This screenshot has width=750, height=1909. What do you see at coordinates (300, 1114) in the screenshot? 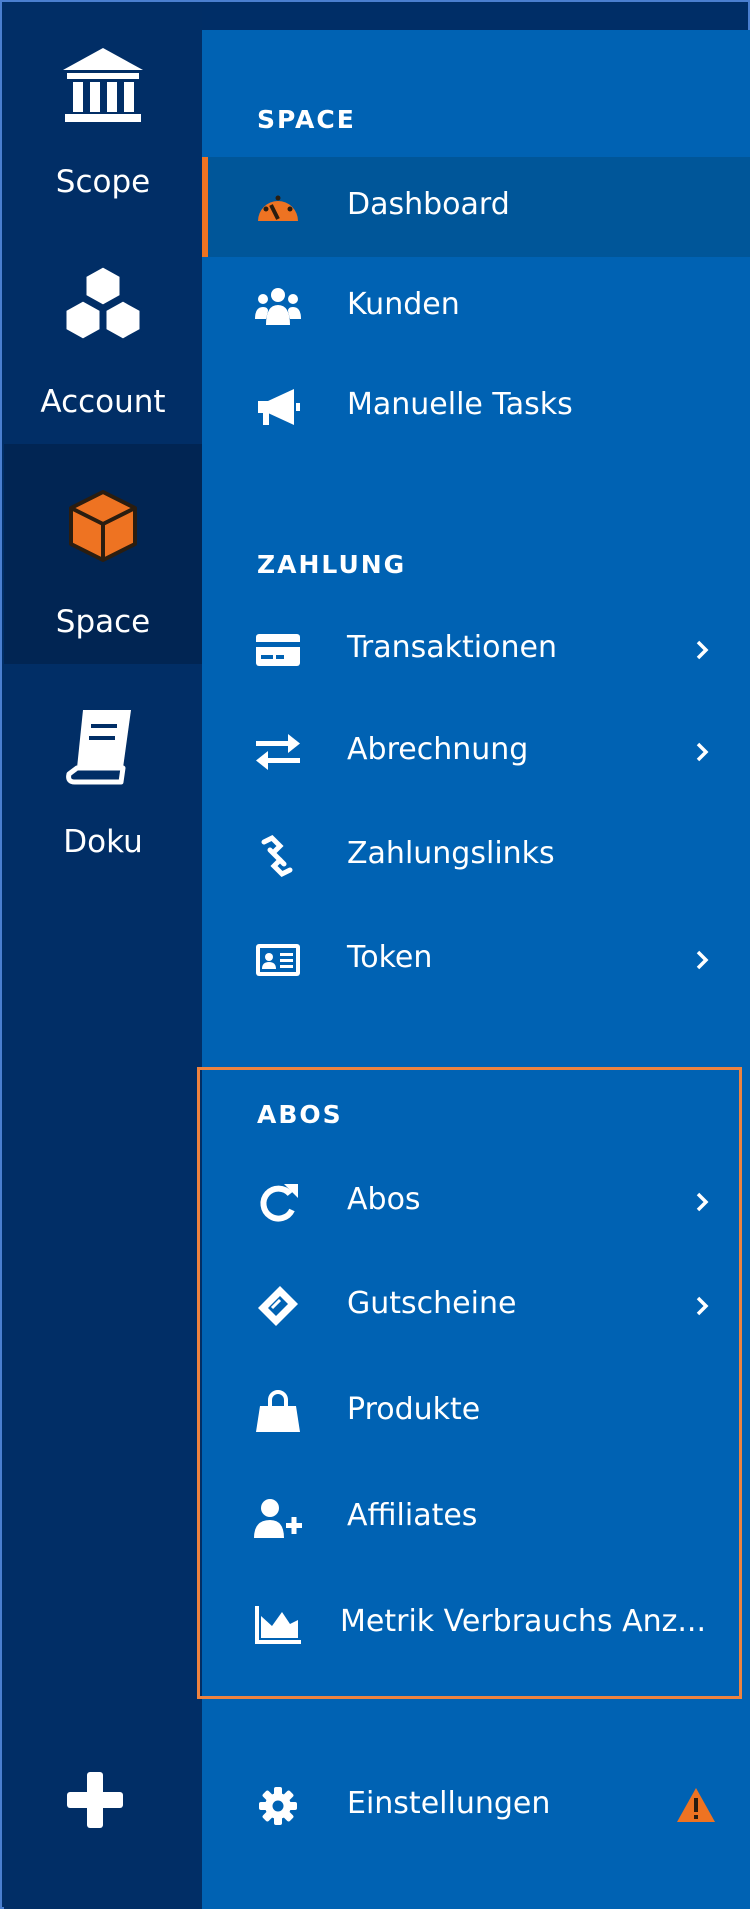
I see `section-title-abos: ABOS` at bounding box center [300, 1114].